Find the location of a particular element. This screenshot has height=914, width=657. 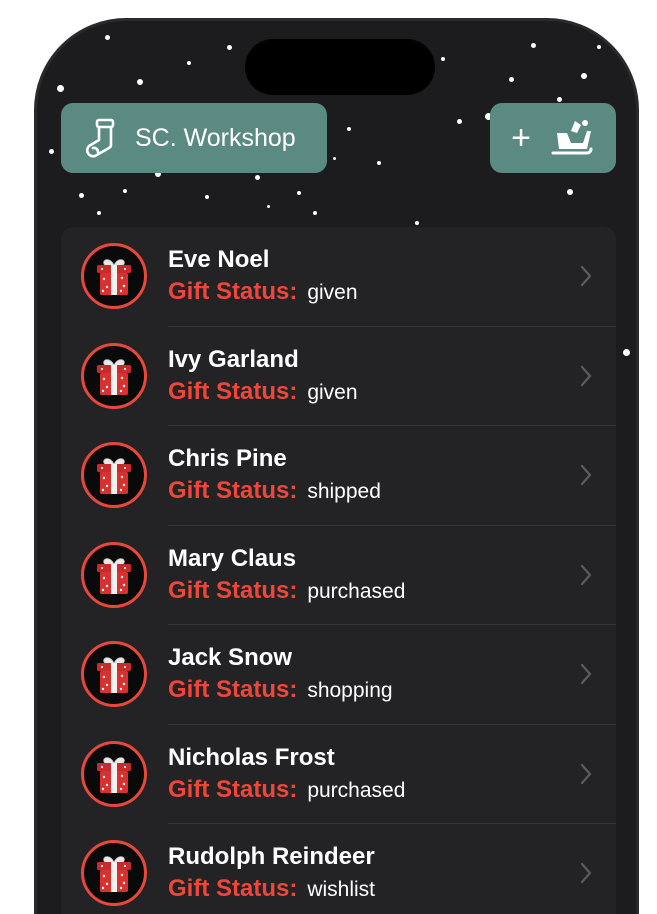

recipient-row: Mary Claus Gift Status: purchased is located at coordinates (338, 575).